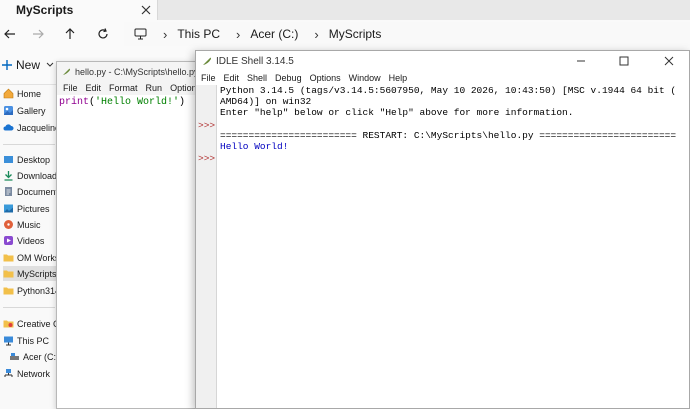 Image resolution: width=690 pixels, height=409 pixels. I want to click on editor-title-bar: hello.py - C:\MyScripts\hello.py (3, so click(126, 71).